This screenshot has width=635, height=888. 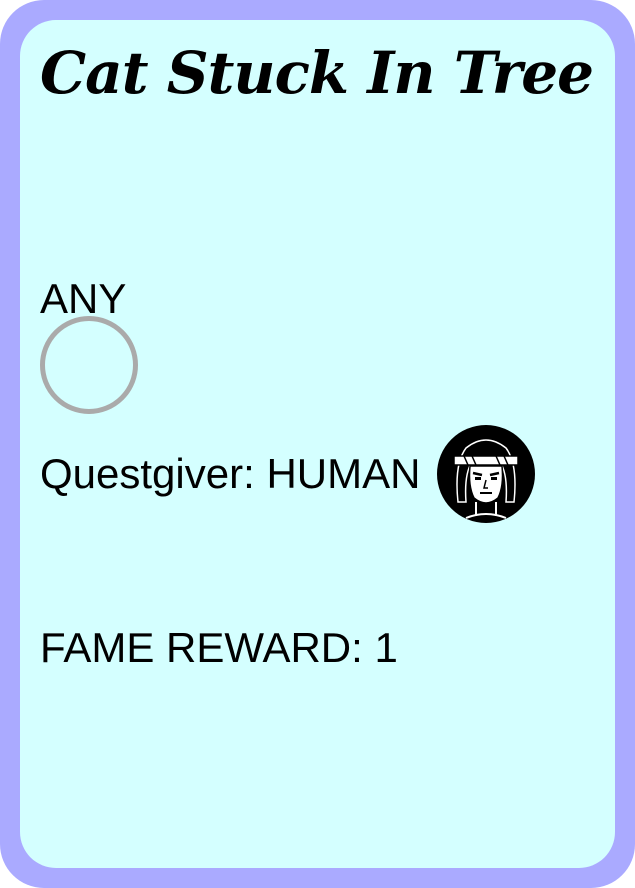 I want to click on empty-slot-icon, so click(x=89, y=365).